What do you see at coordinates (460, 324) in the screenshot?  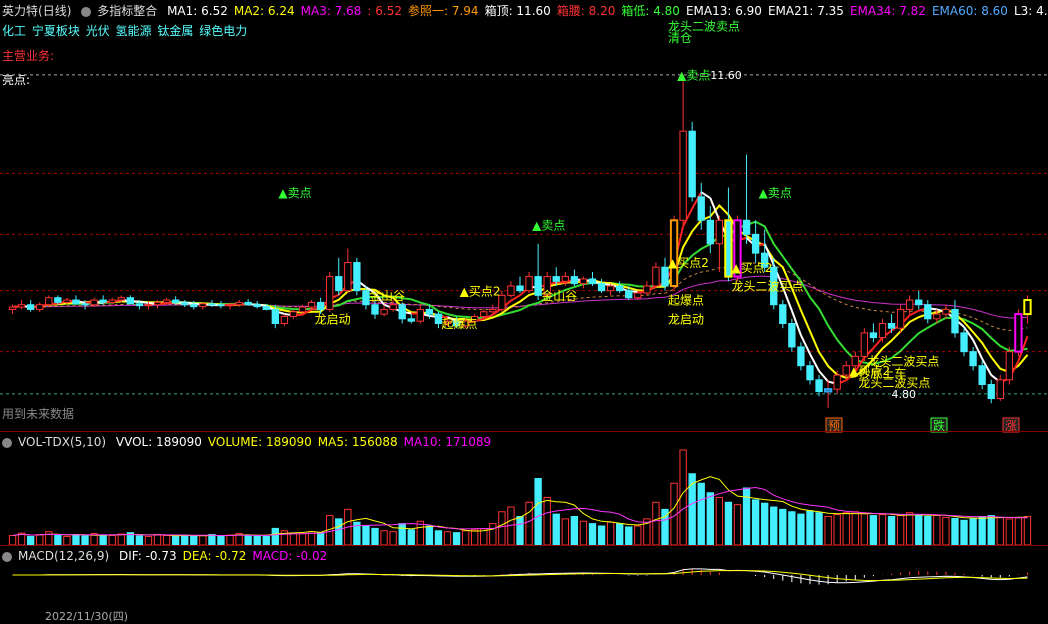 I see `signal-label: 起爆点` at bounding box center [460, 324].